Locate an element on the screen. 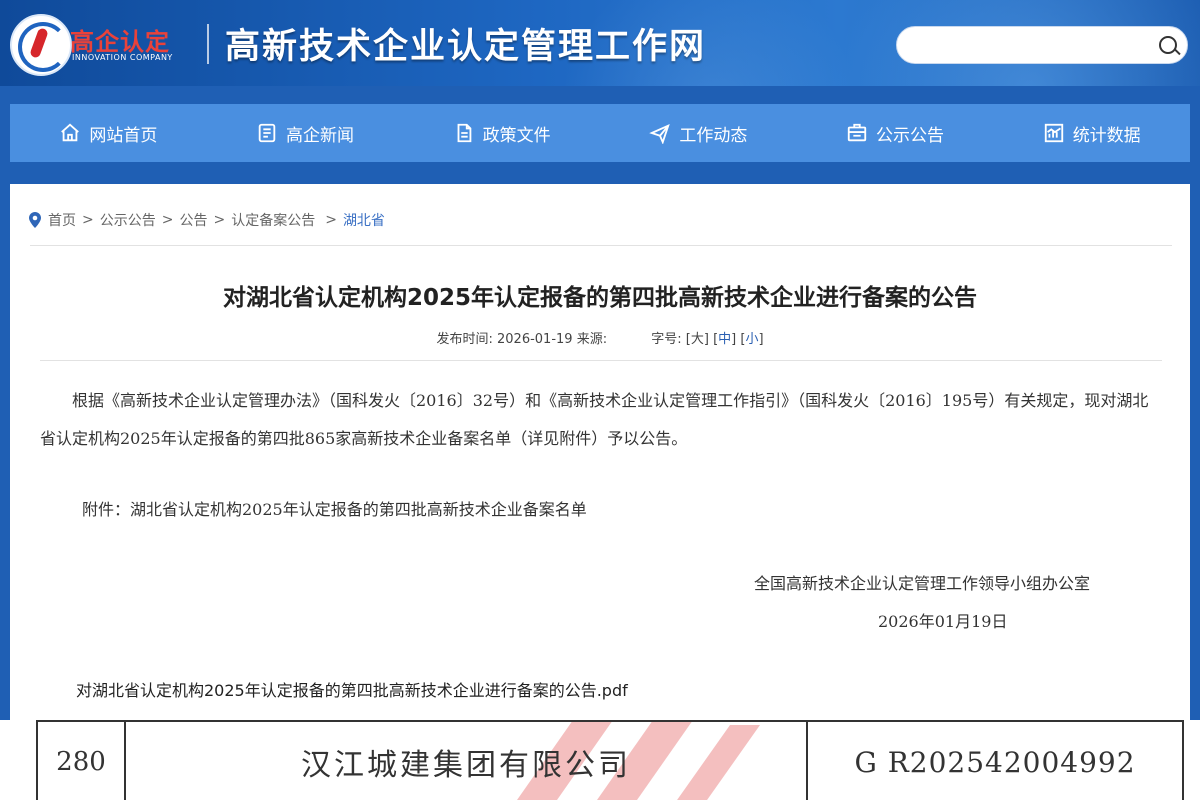  nav-label: 工作动态 is located at coordinates (713, 135).